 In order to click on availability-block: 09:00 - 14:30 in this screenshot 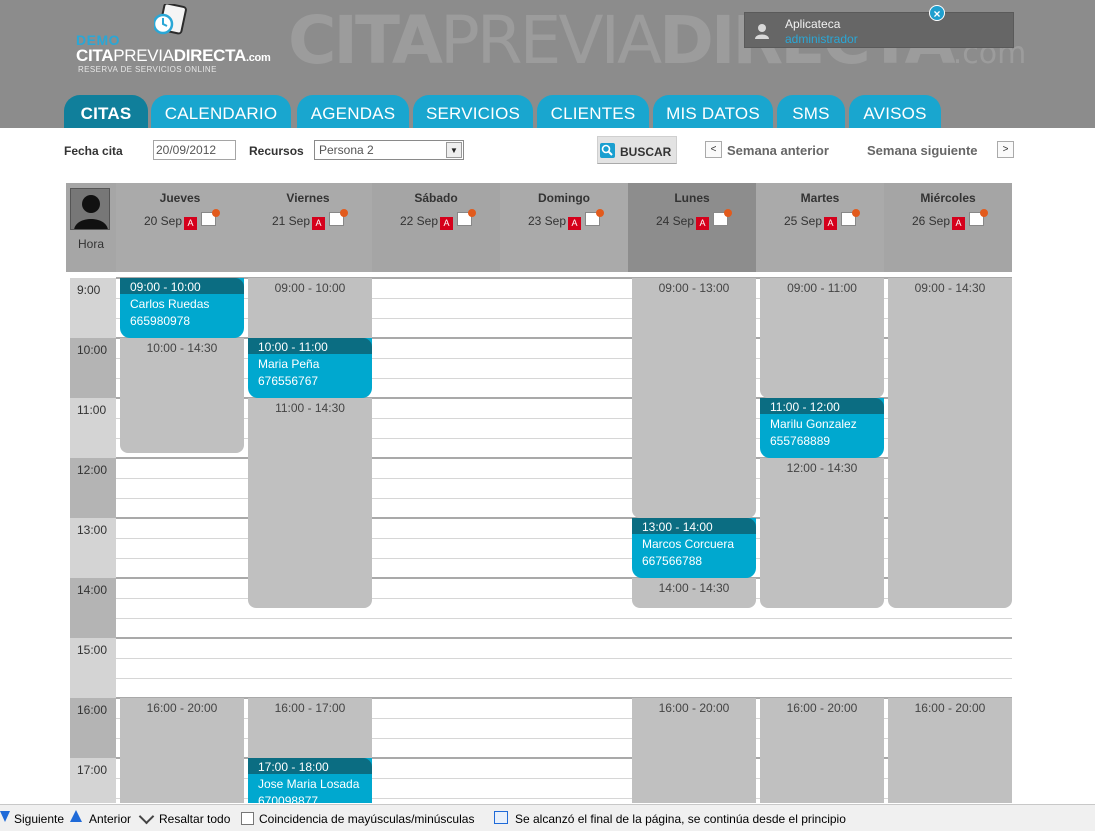, I will do `click(950, 443)`.